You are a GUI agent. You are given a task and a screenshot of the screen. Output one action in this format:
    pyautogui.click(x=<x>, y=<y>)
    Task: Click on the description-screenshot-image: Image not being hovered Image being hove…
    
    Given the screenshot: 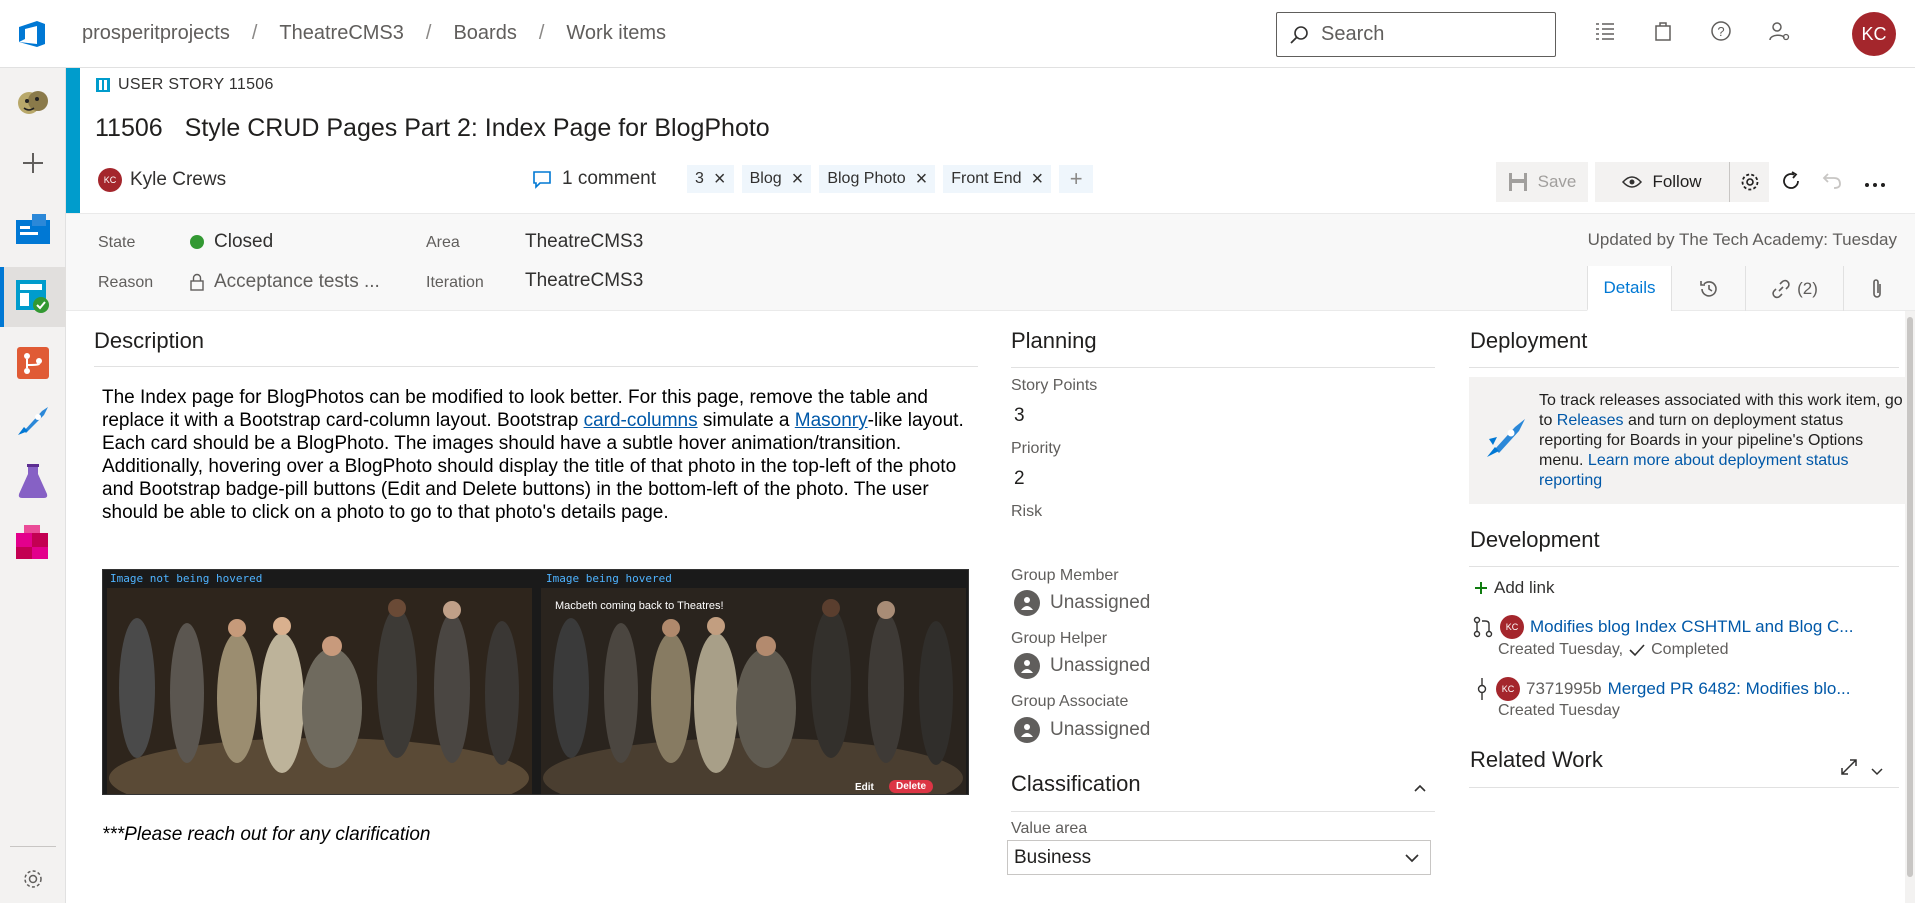 What is the action you would take?
    pyautogui.click(x=535, y=682)
    